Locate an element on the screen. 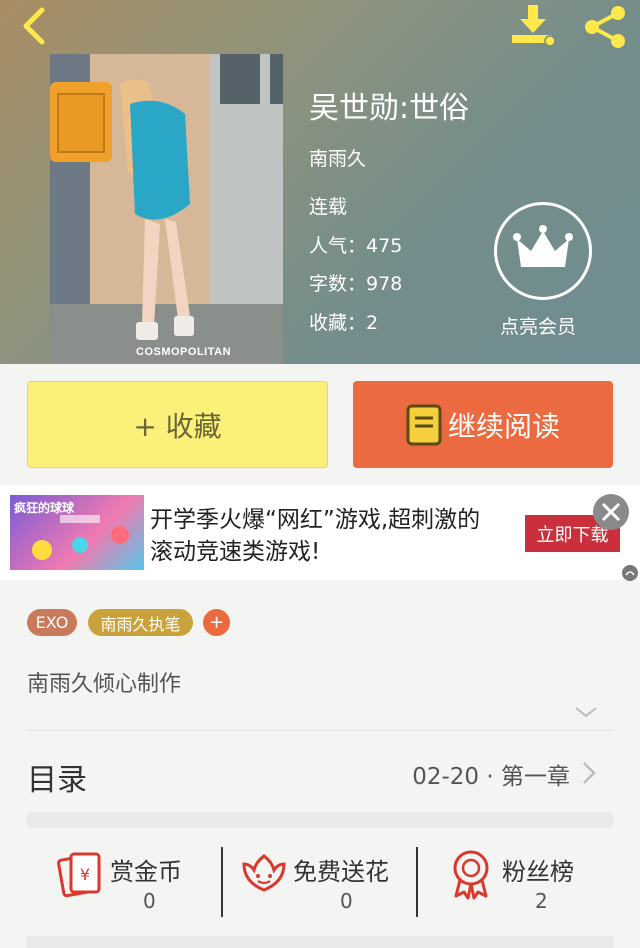 Image resolution: width=640 pixels, height=948 pixels. send-flowers-button is located at coordinates (264, 873).